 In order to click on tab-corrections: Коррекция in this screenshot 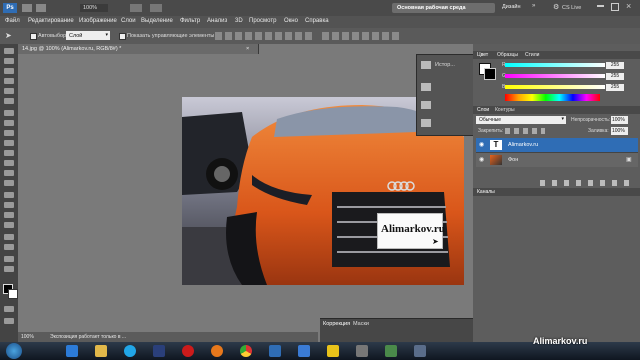, I will do `click(336, 324)`.